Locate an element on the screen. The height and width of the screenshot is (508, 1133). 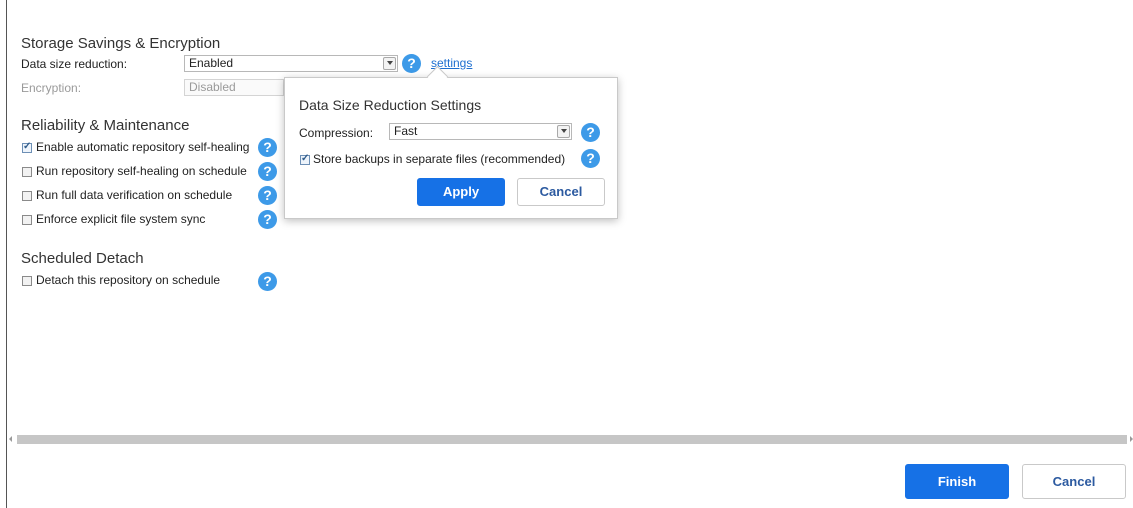
encryption-select: Disabled is located at coordinates (234, 87).